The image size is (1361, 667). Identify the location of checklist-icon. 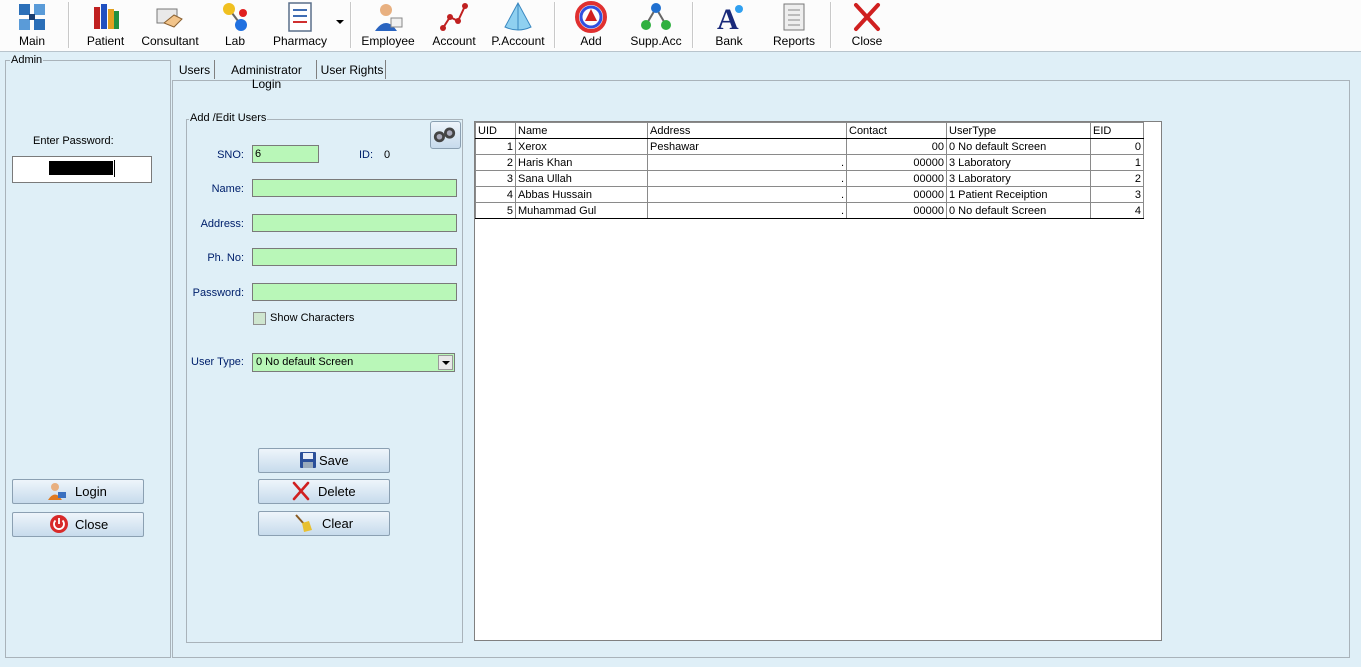
(300, 17).